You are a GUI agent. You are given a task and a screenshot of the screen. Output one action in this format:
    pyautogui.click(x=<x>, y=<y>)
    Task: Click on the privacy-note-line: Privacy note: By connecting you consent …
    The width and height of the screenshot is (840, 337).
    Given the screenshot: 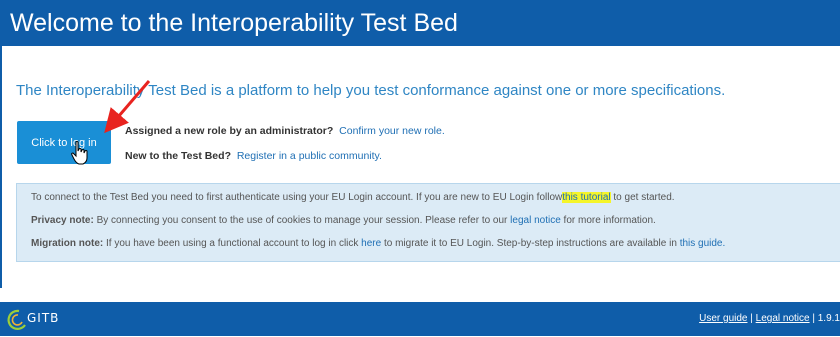 What is the action you would take?
    pyautogui.click(x=343, y=220)
    